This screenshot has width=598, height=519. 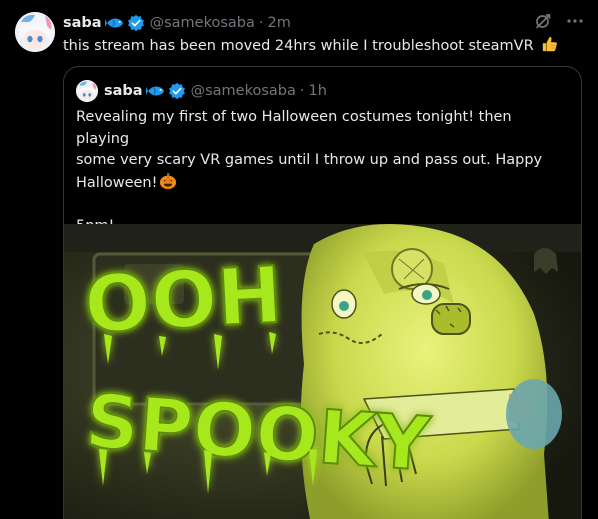 I want to click on media-title-ooh: OOH, so click(x=183, y=301).